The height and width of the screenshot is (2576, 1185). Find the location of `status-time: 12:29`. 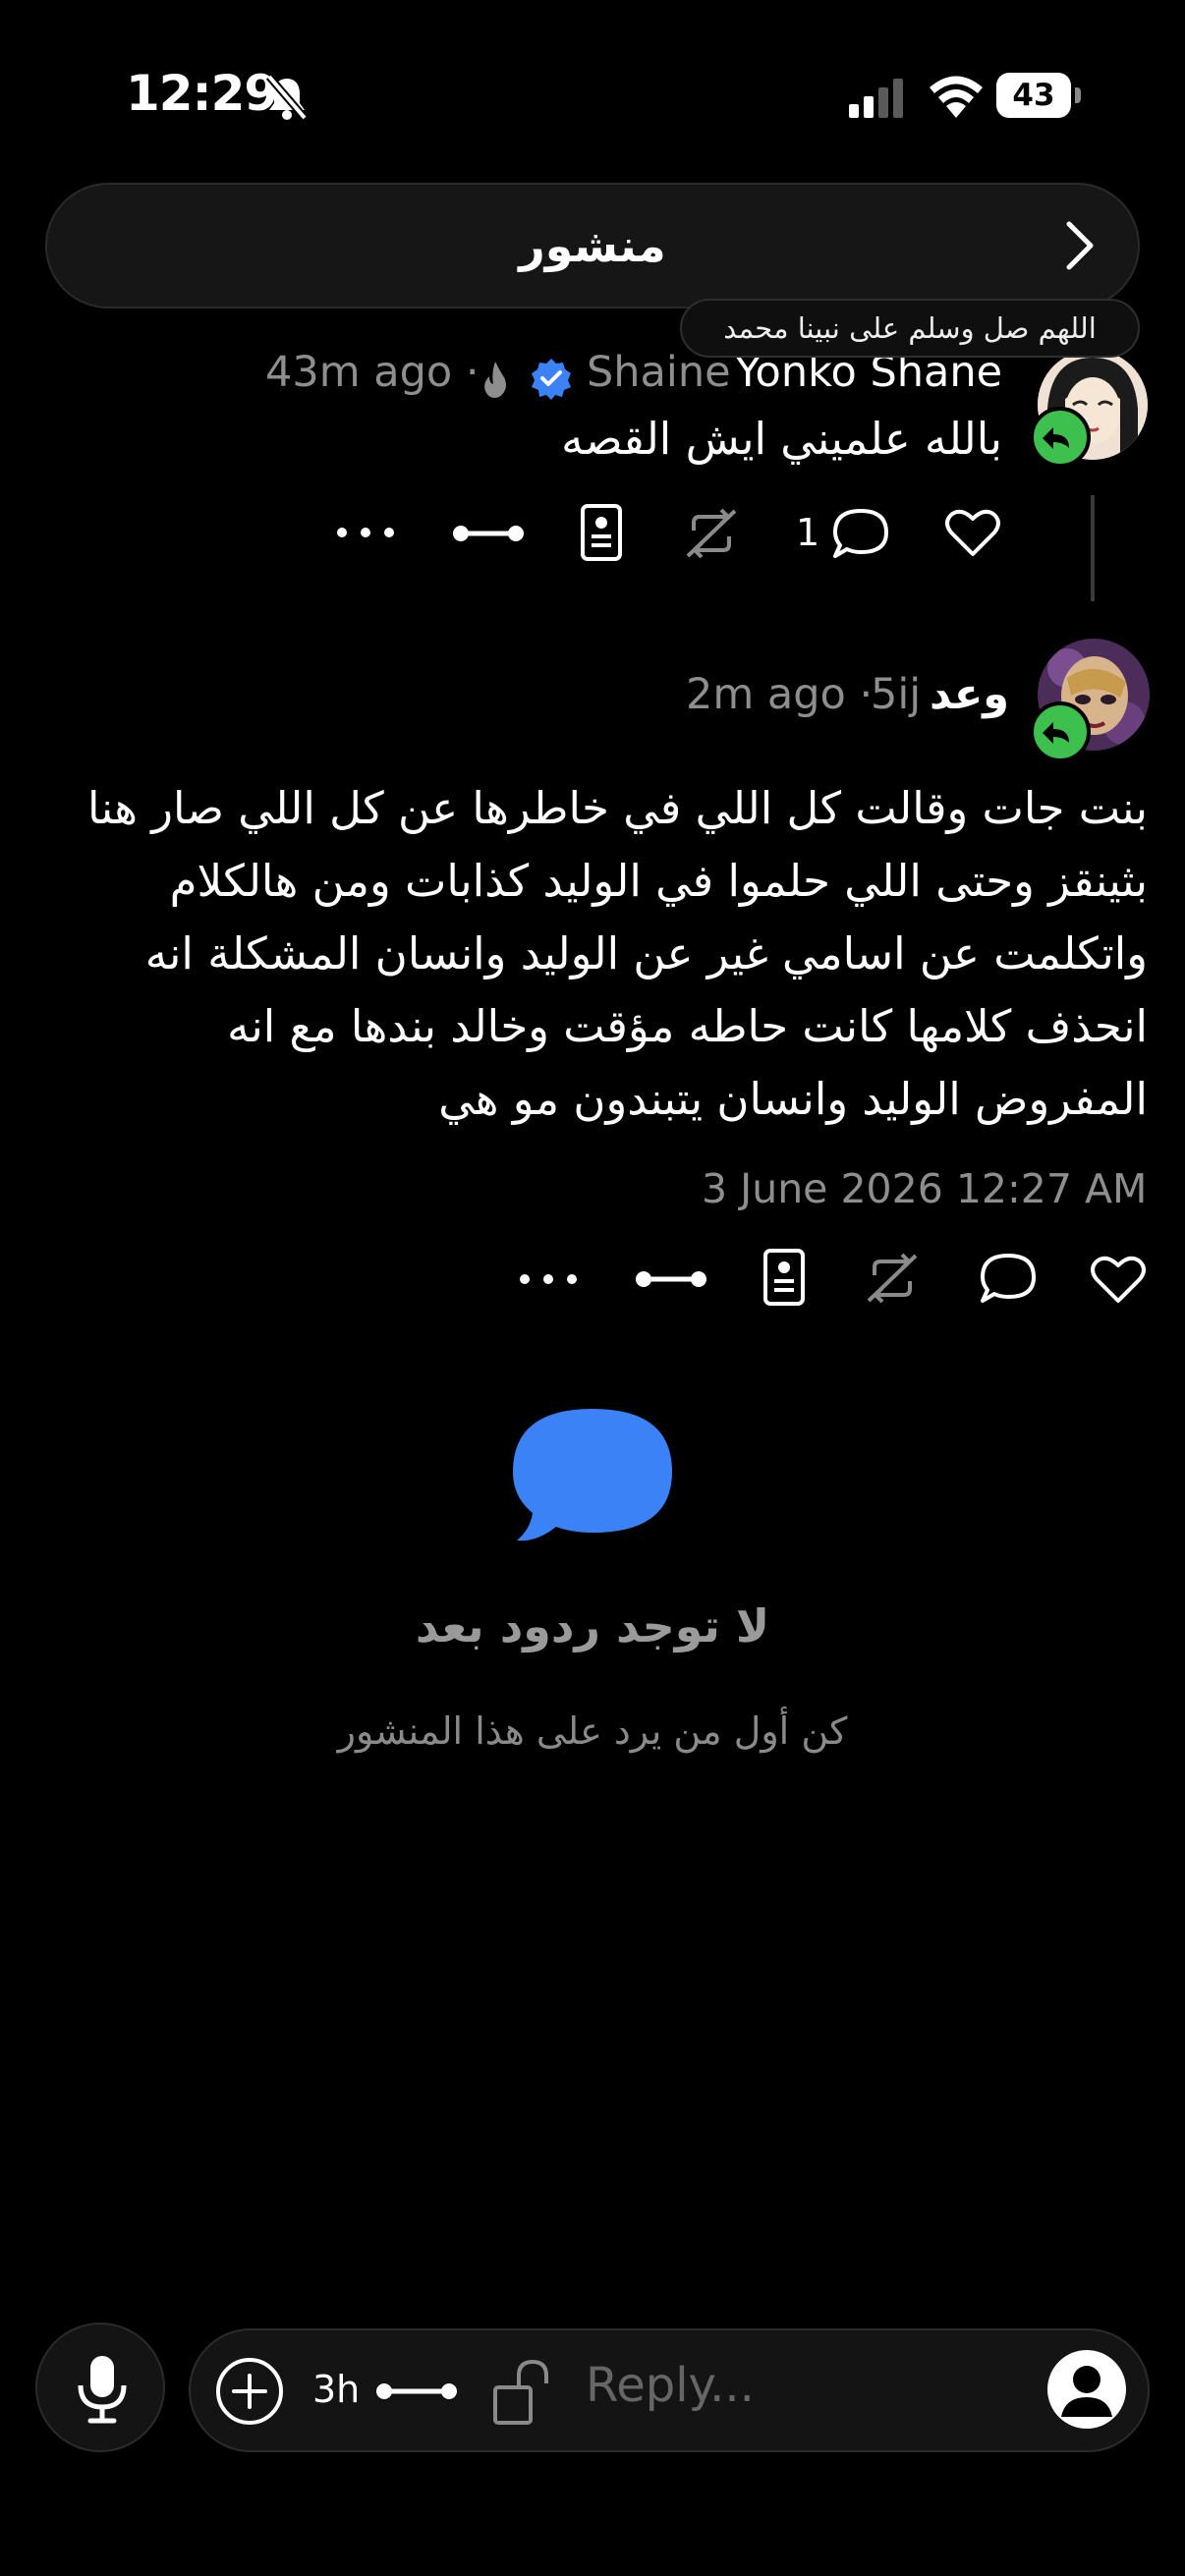

status-time: 12:29 is located at coordinates (202, 93).